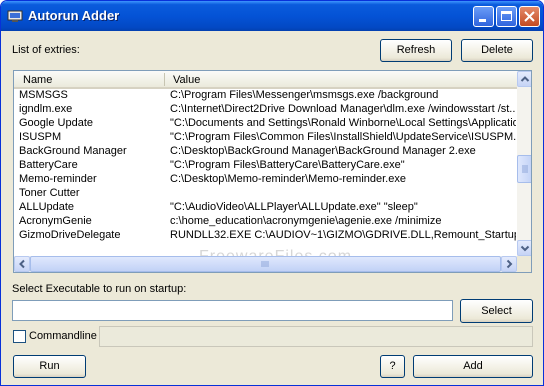 This screenshot has height=386, width=544. What do you see at coordinates (49, 193) in the screenshot?
I see `entry-name: Toner Cutter` at bounding box center [49, 193].